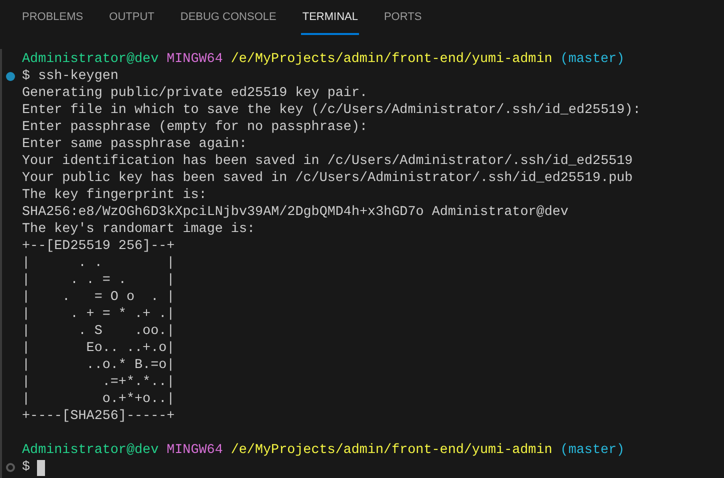 This screenshot has height=478, width=724. What do you see at coordinates (330, 17) in the screenshot?
I see `panel-tab: TERMINAL` at bounding box center [330, 17].